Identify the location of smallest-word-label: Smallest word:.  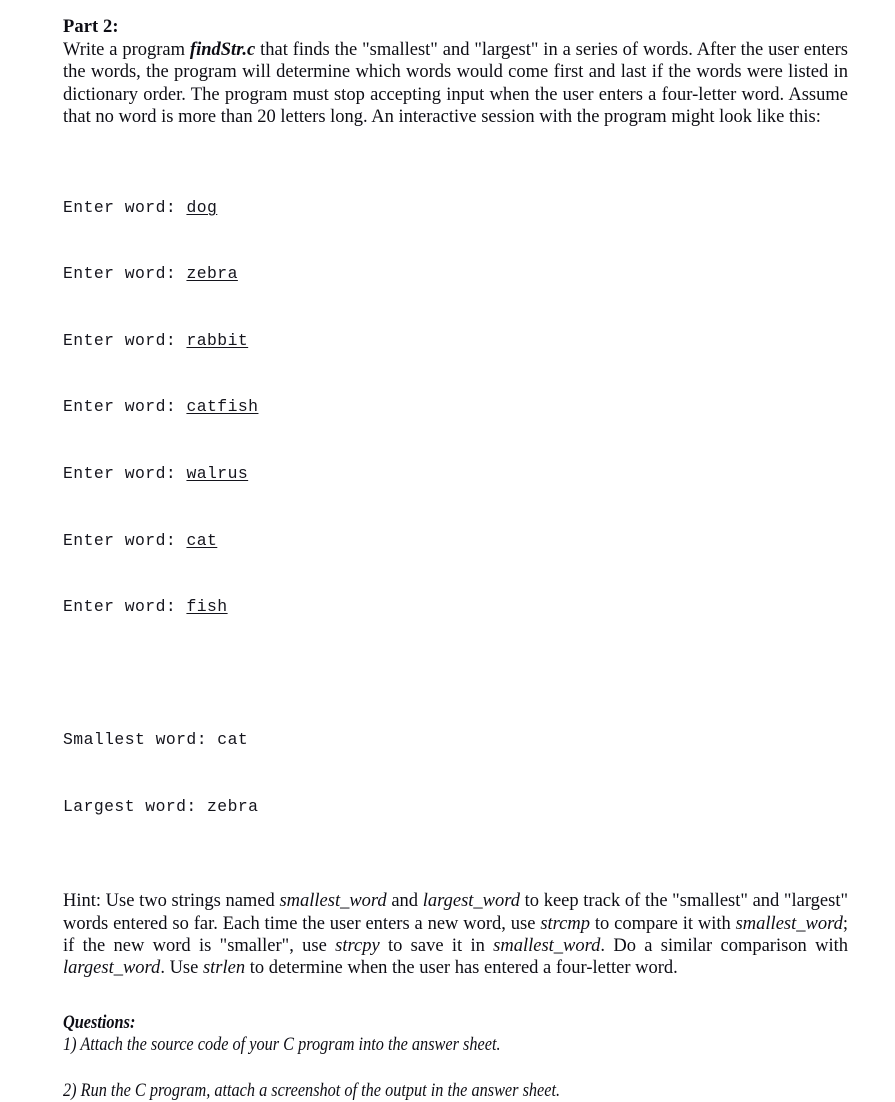
(140, 740).